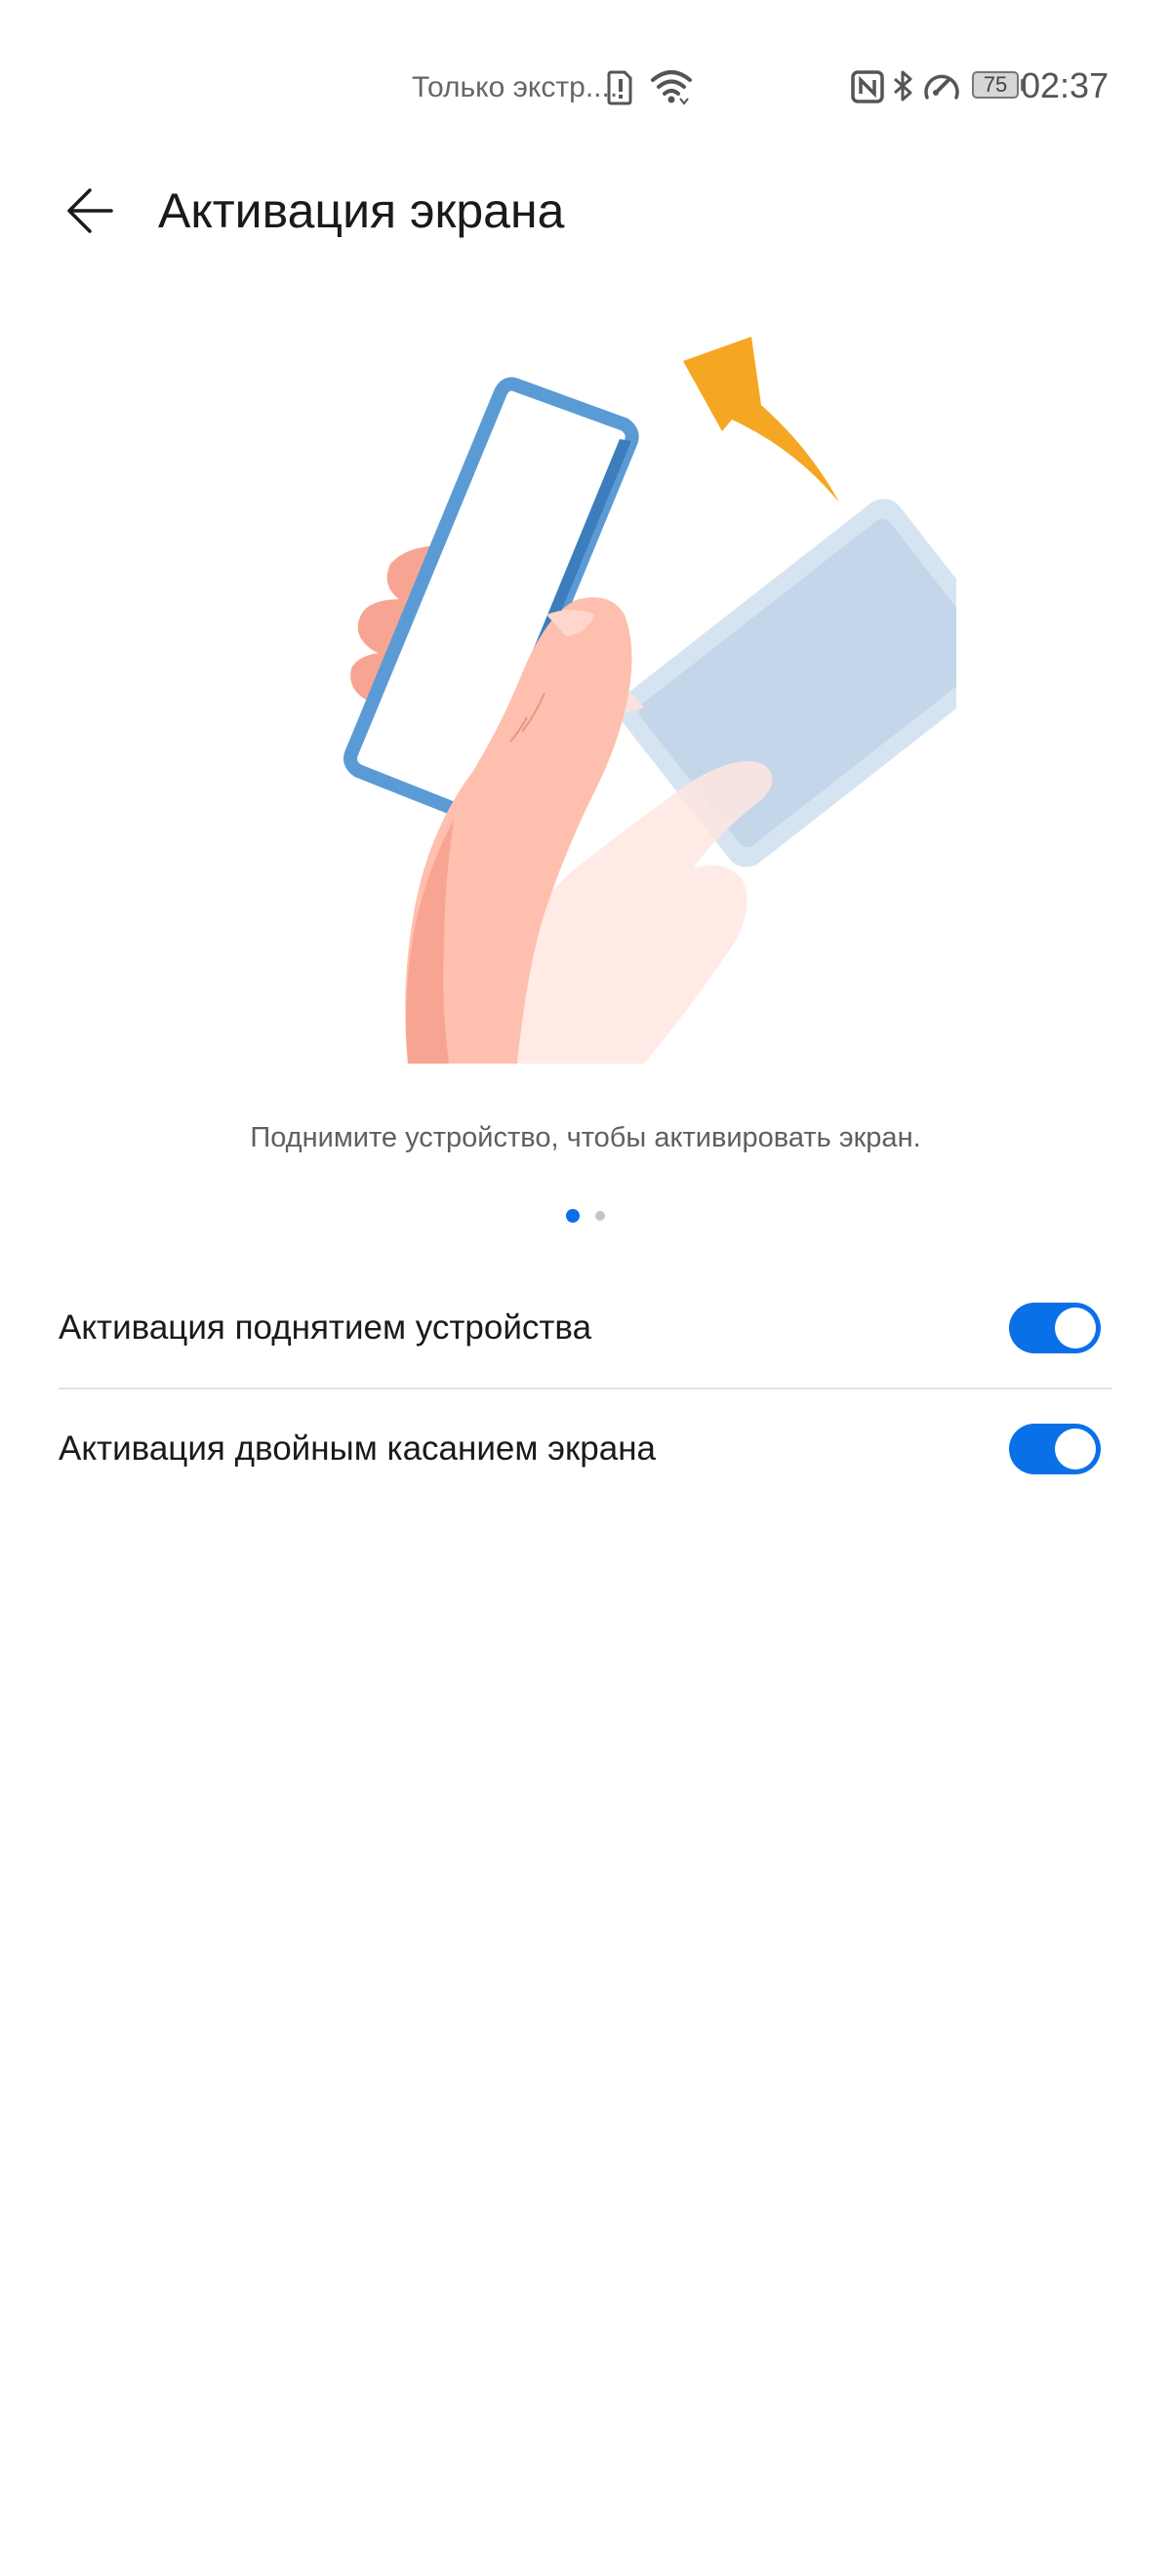 This screenshot has width=1171, height=2576. I want to click on speedometer-icon, so click(941, 87).